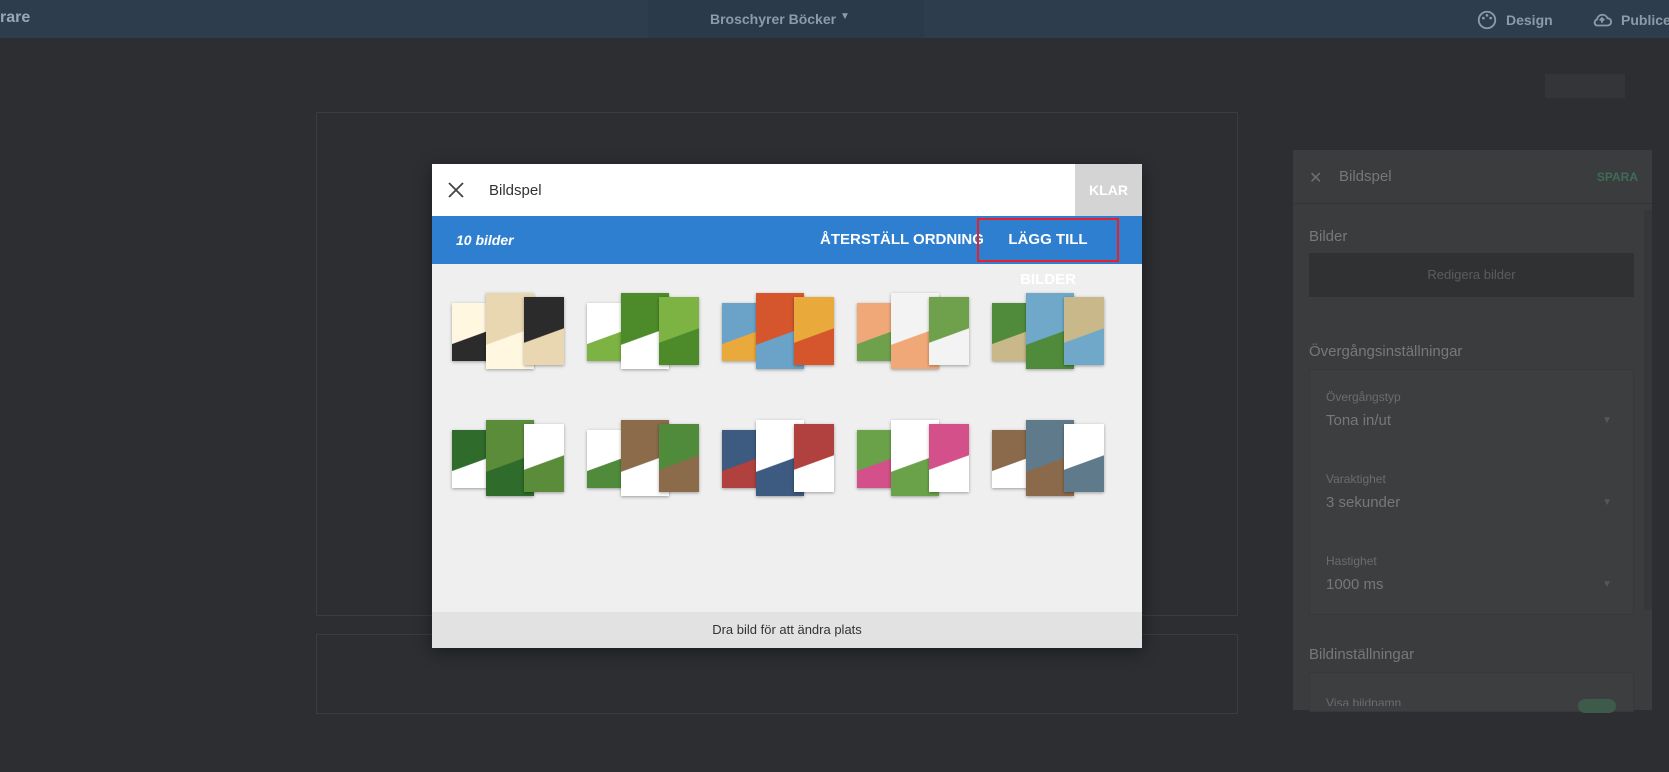 This screenshot has width=1669, height=772. I want to click on palette-icon, so click(1487, 20).